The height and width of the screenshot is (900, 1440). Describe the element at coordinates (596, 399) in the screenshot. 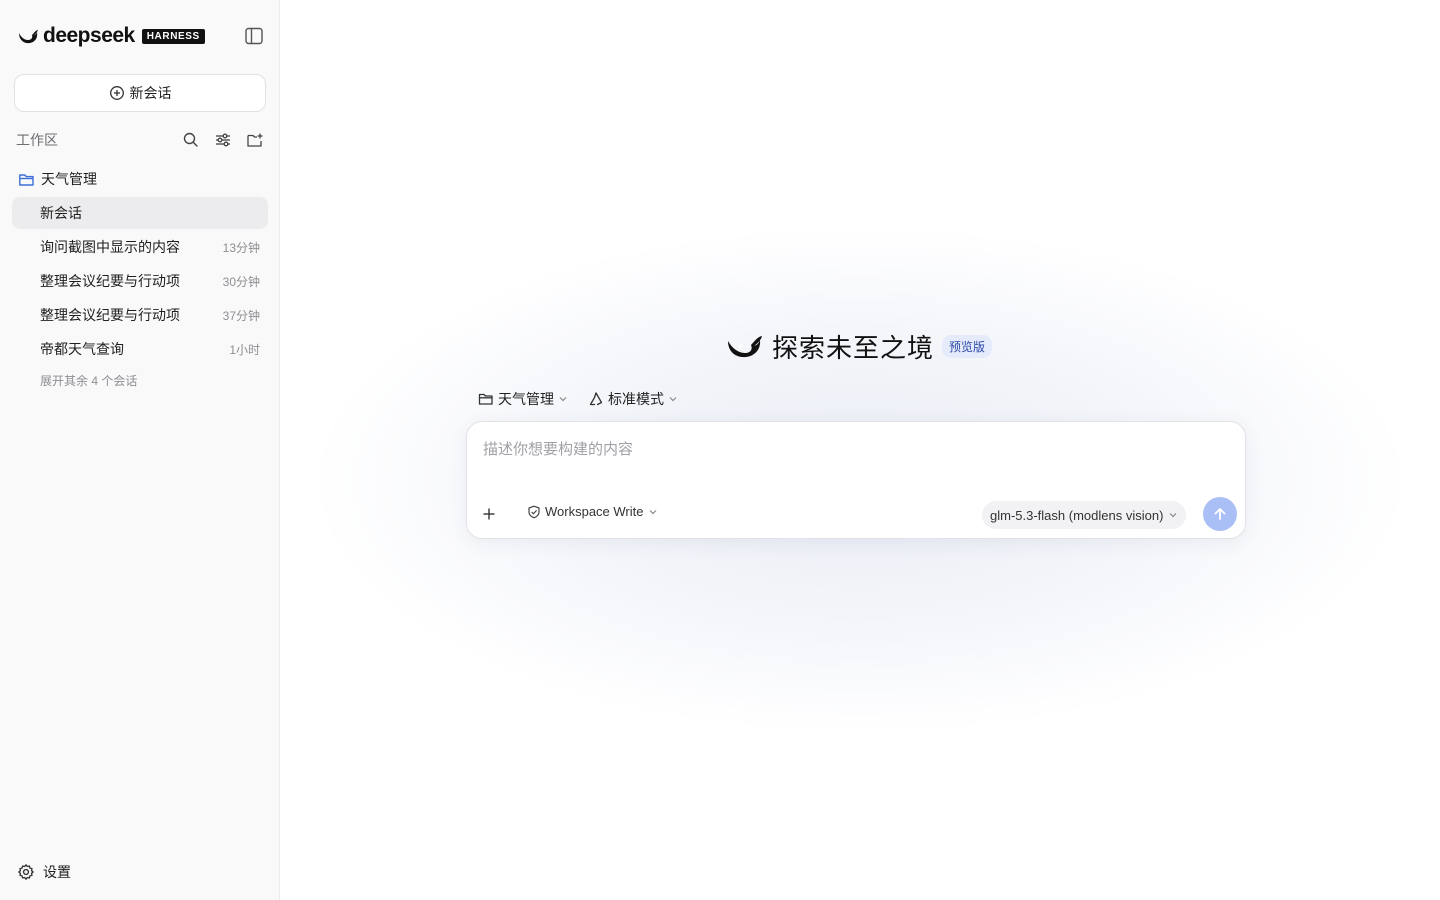

I see `recycle-icon` at that location.